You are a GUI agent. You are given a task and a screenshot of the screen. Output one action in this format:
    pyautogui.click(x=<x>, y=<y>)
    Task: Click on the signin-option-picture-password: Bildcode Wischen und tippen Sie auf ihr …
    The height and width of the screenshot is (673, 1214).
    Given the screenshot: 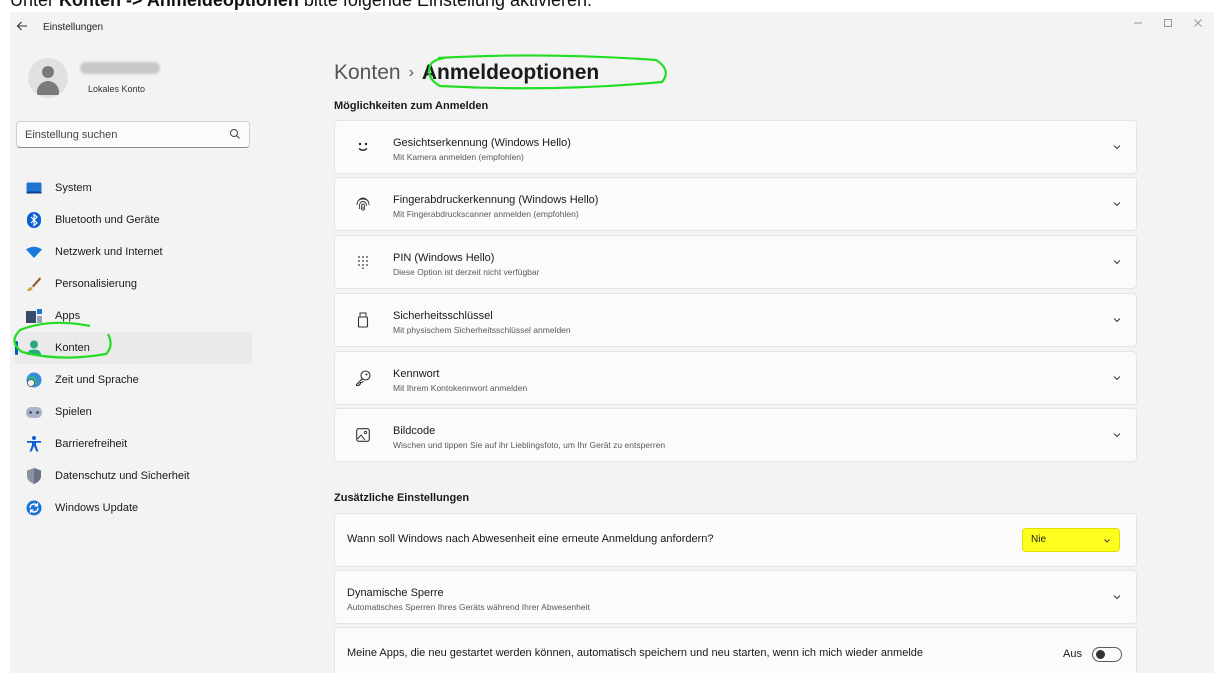 What is the action you would take?
    pyautogui.click(x=735, y=435)
    